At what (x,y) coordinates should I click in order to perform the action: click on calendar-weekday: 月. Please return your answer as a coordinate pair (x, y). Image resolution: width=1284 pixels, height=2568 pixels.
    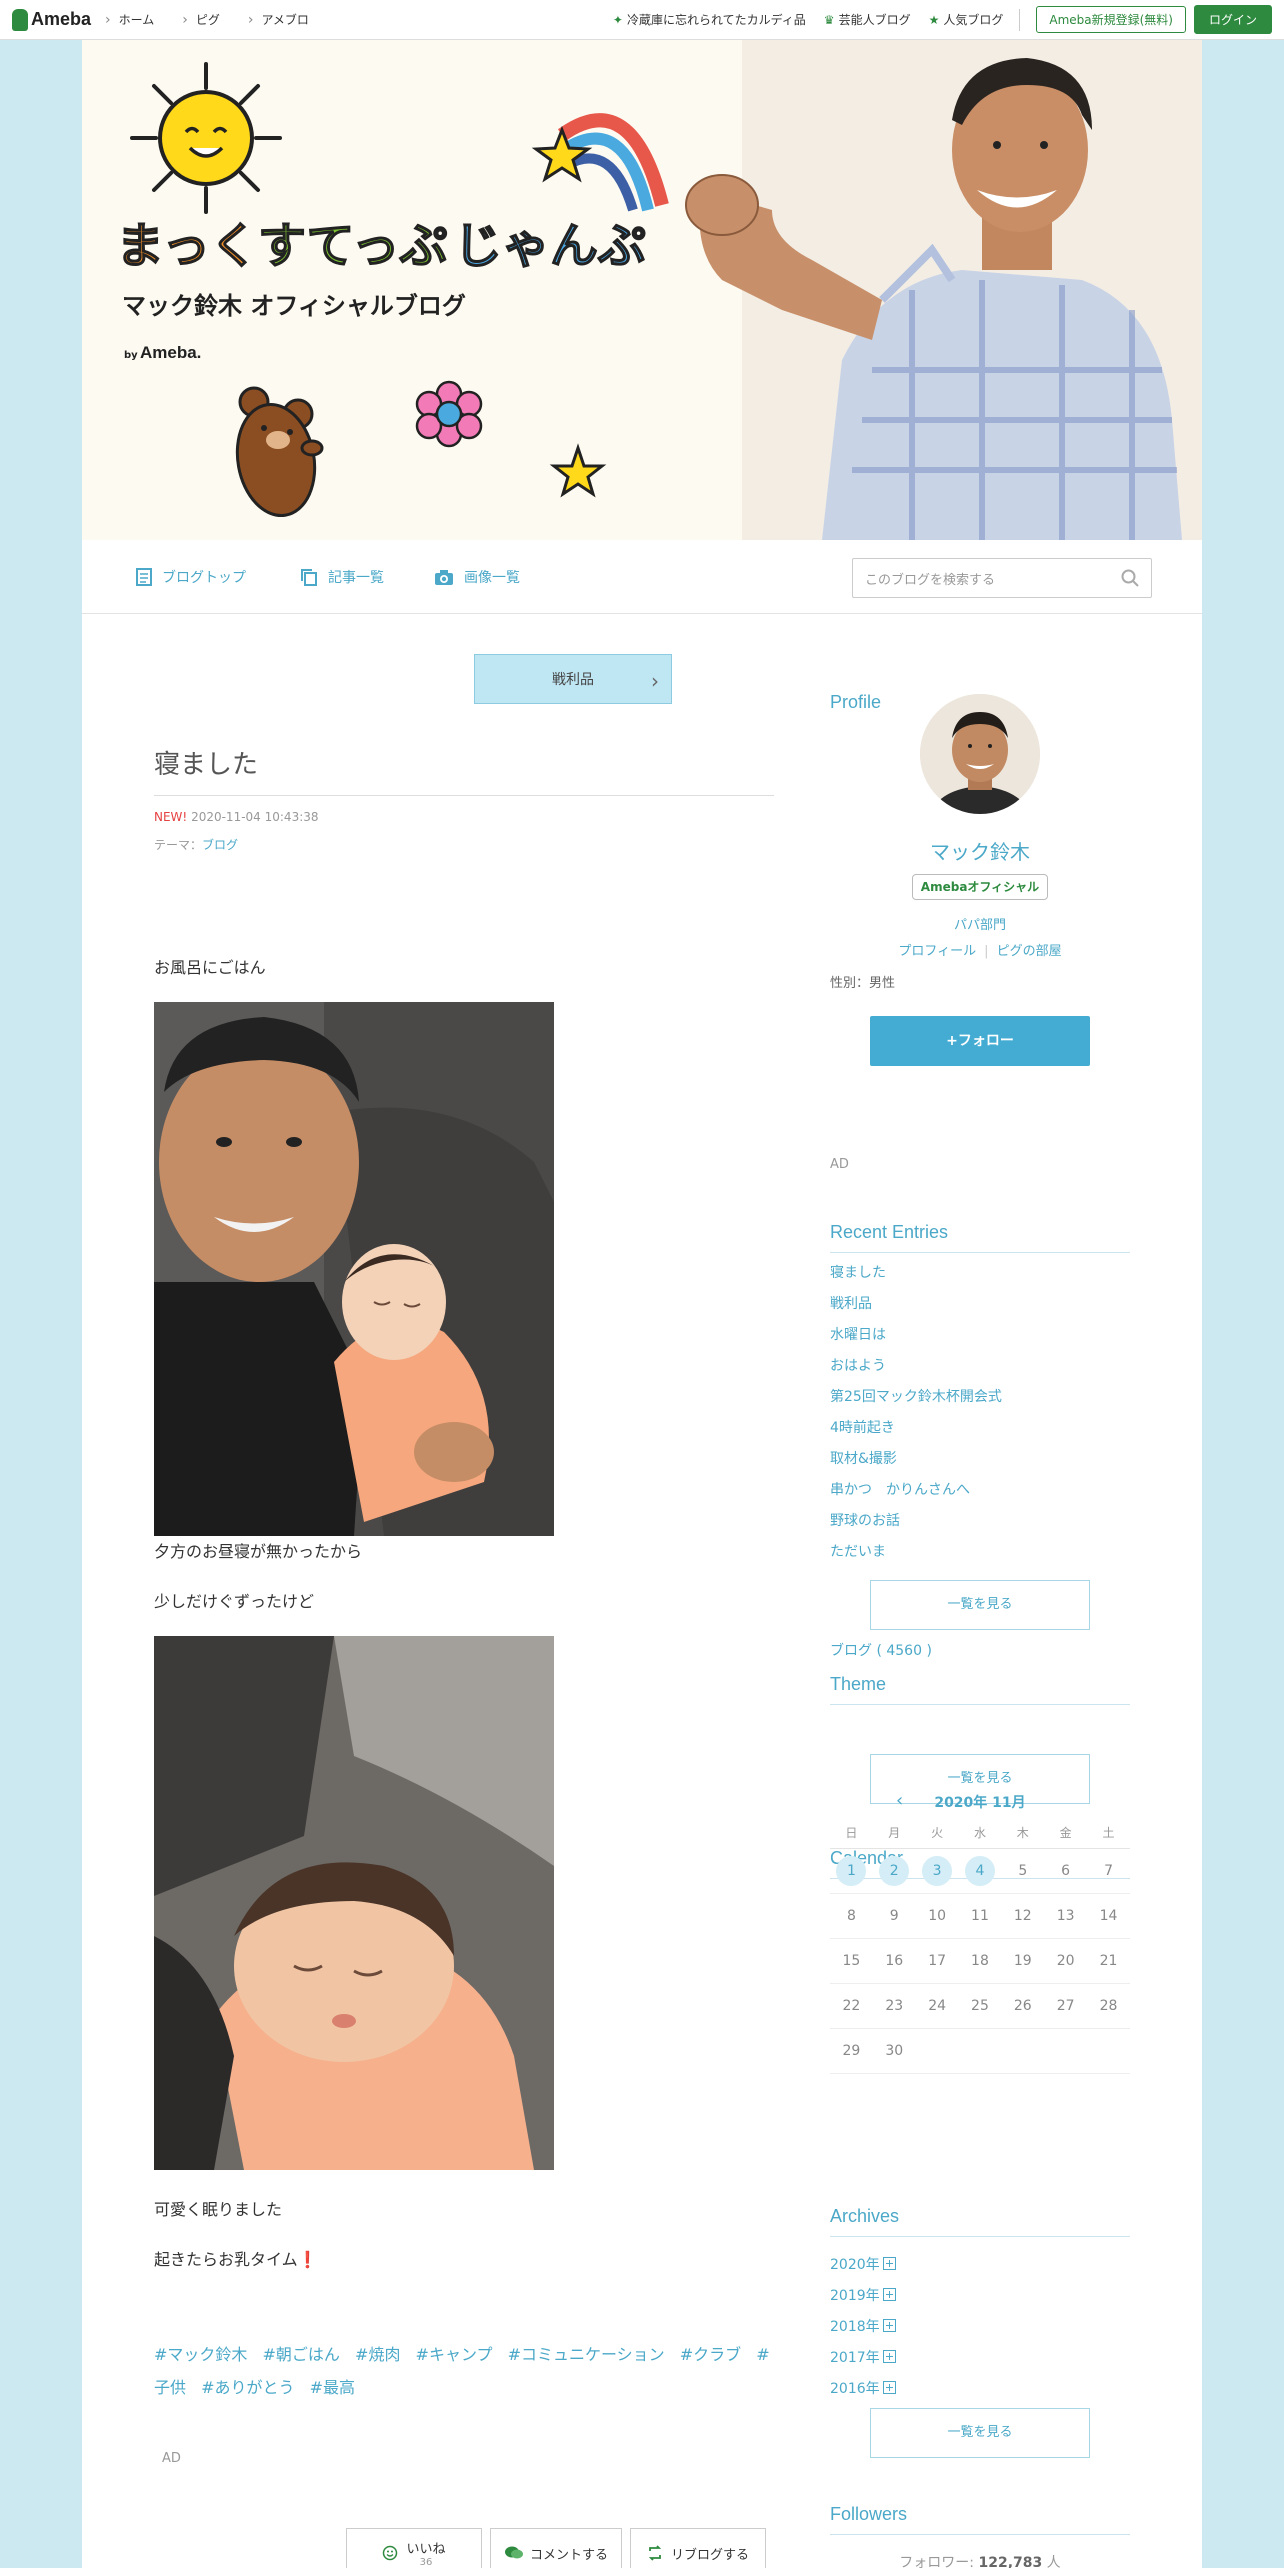
    Looking at the image, I should click on (894, 1833).